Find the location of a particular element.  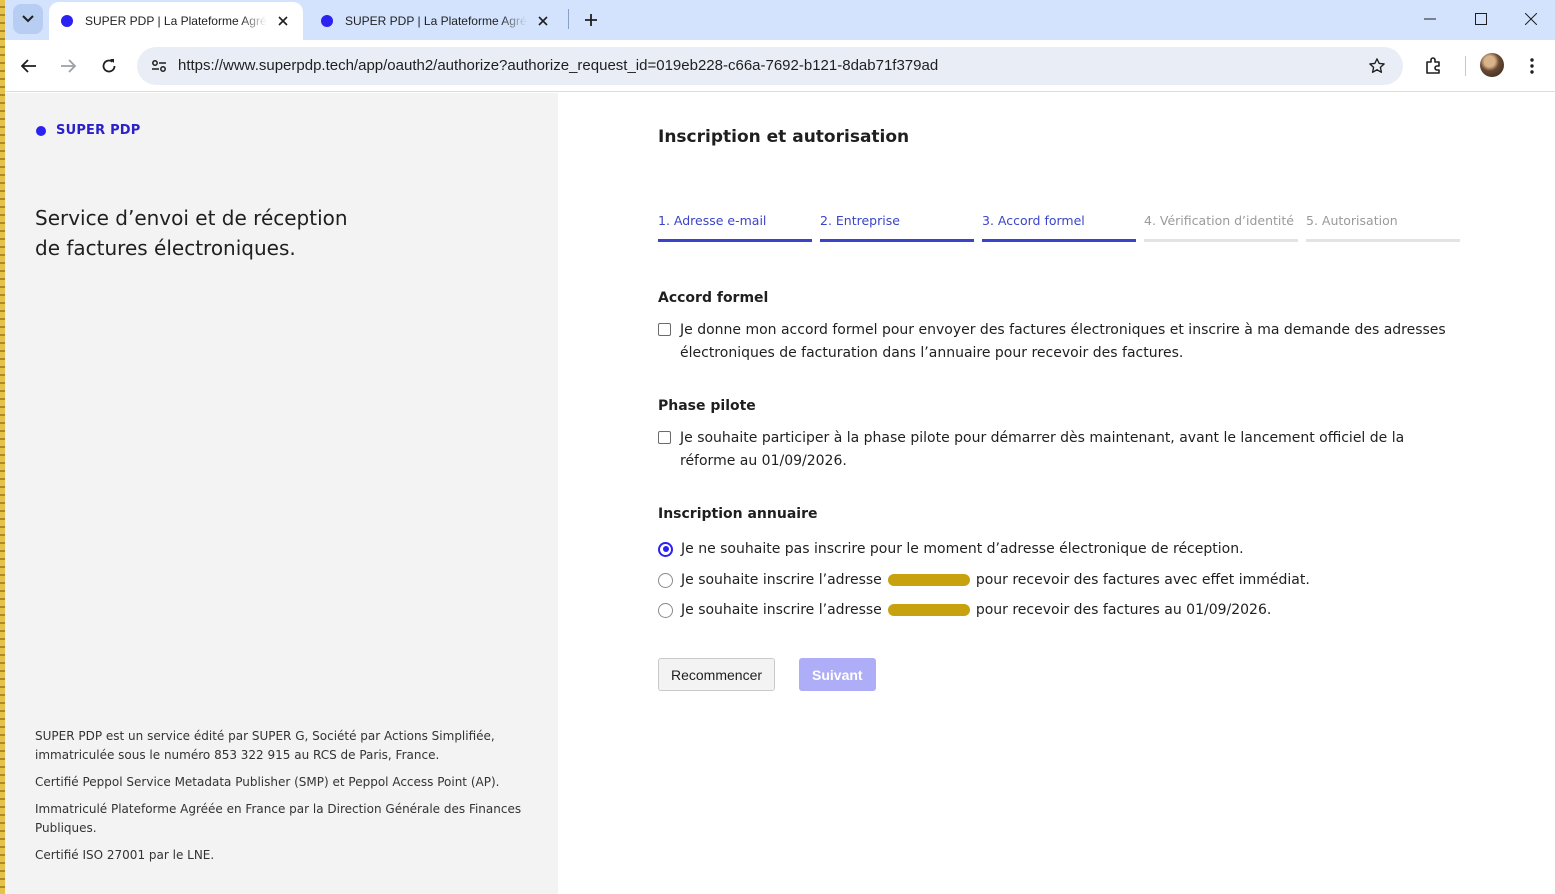

back-button is located at coordinates (29, 66).